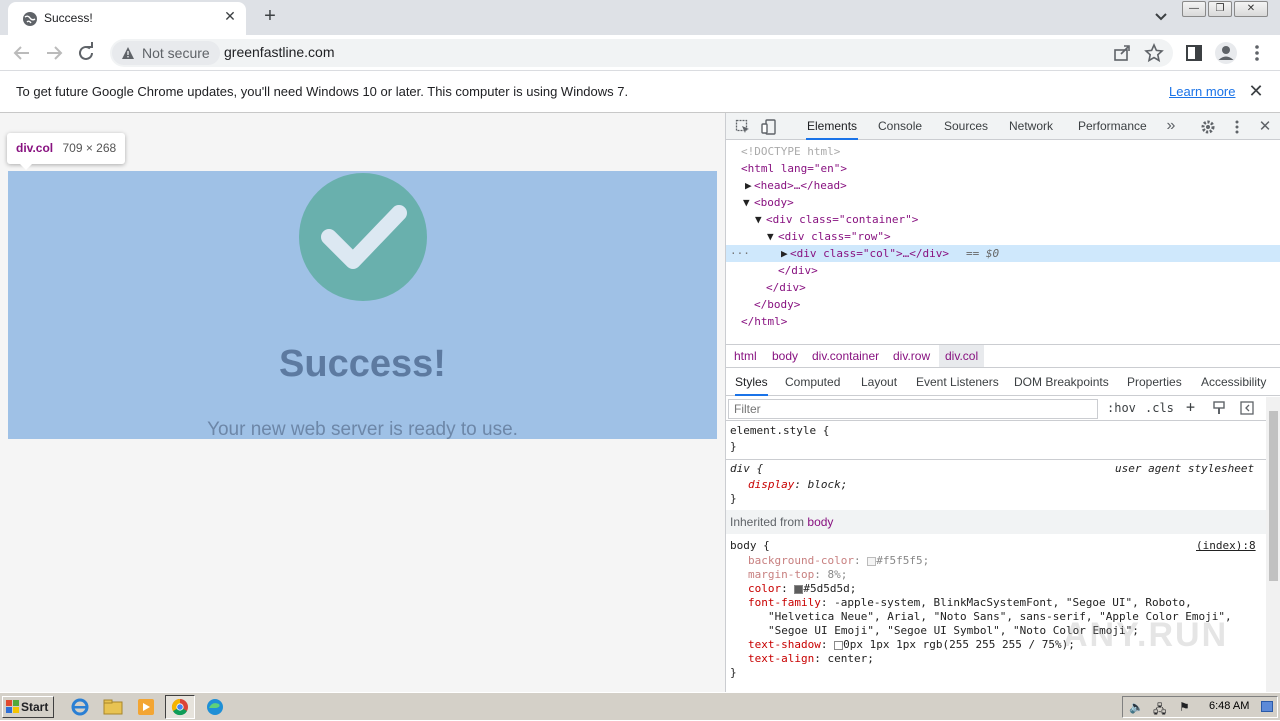 The height and width of the screenshot is (721, 1280). Describe the element at coordinates (794, 168) in the screenshot. I see `dom-html-open: <html lang="en">` at that location.